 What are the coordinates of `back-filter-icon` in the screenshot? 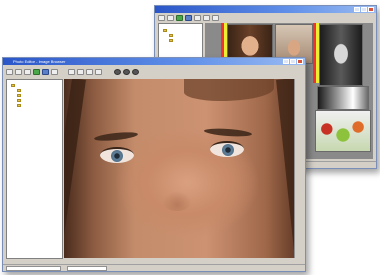 It's located at (215, 18).